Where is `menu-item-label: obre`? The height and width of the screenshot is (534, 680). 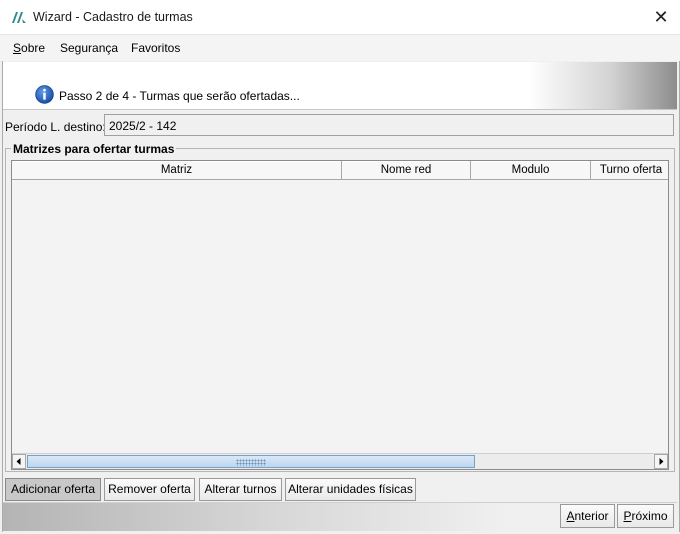 menu-item-label: obre is located at coordinates (33, 48).